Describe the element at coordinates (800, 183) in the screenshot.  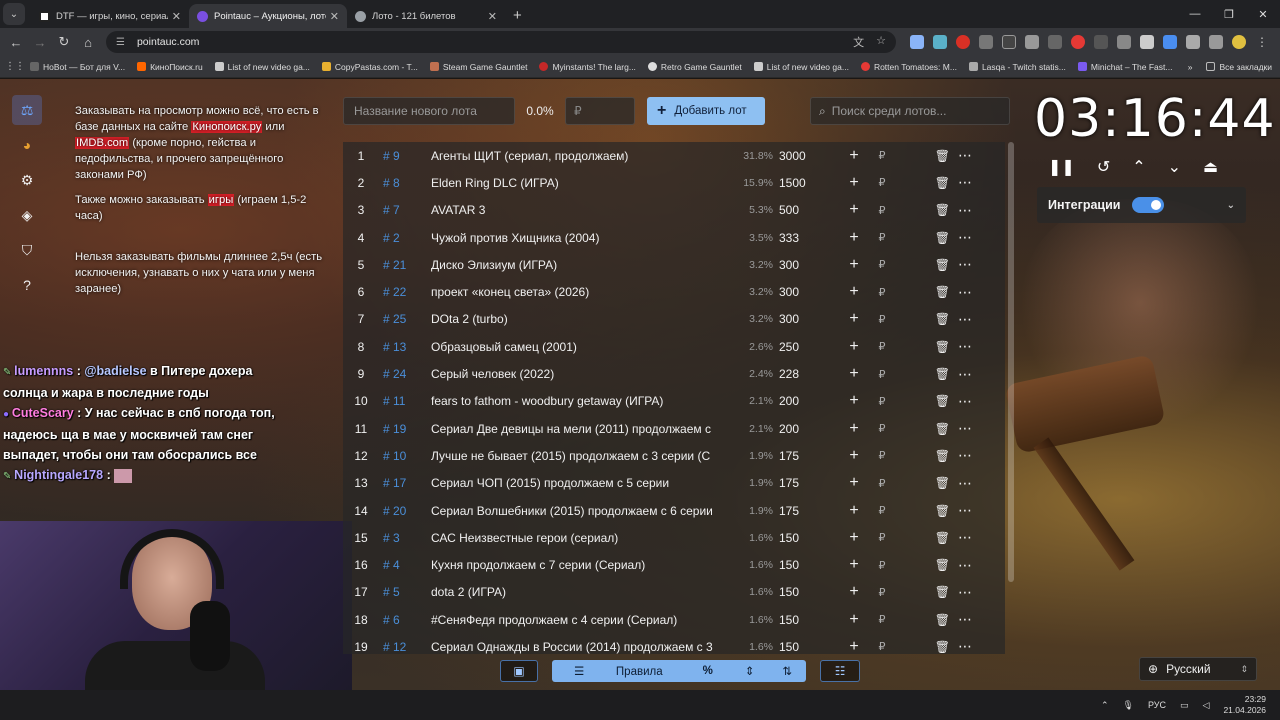
I see `lot-amount: 1500` at that location.